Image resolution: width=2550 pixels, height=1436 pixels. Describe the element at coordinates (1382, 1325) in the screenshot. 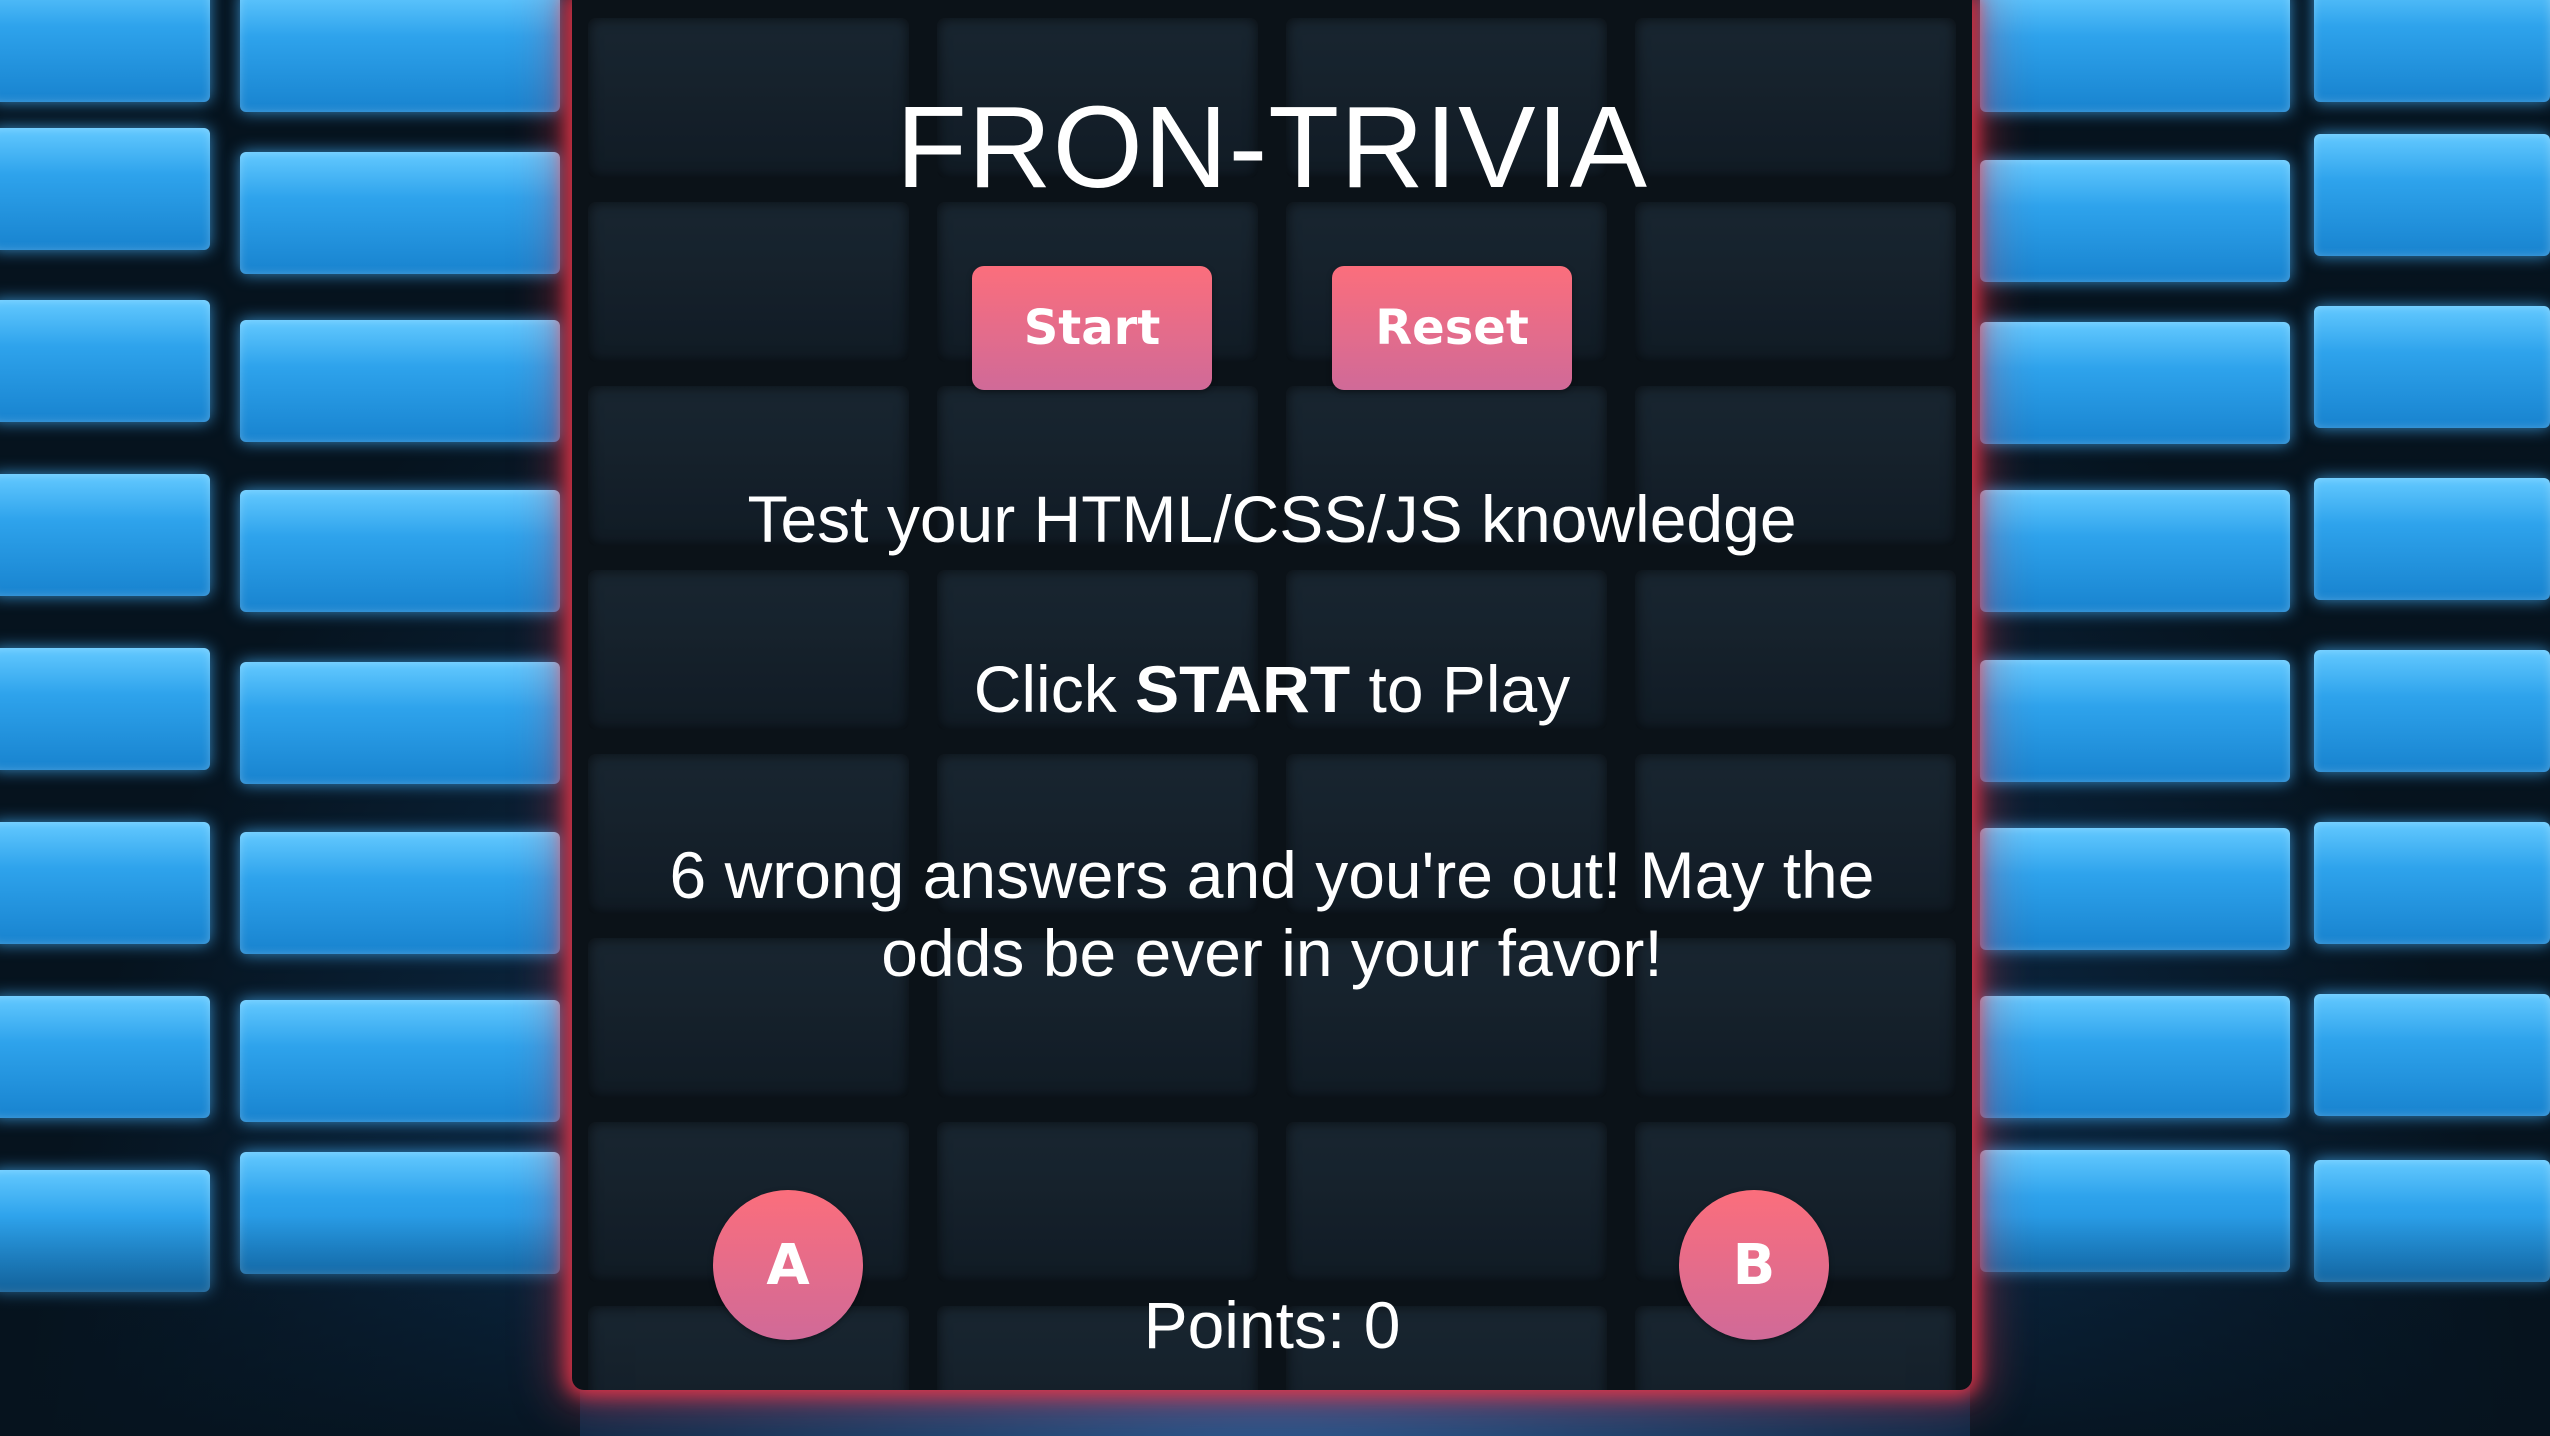

I see `points-value: 0` at that location.